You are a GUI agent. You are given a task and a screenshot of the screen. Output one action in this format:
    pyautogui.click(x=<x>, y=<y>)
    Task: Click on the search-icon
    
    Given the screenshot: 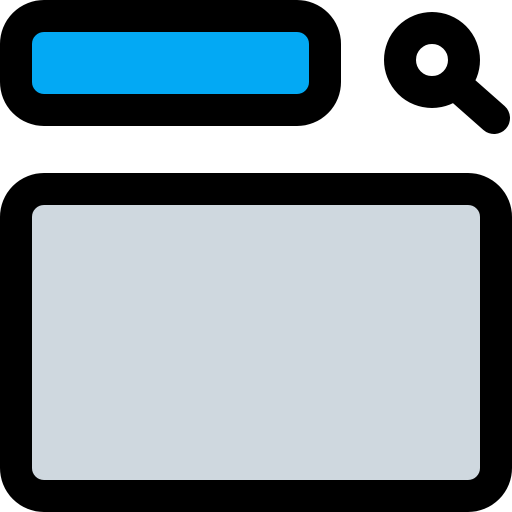 What is the action you would take?
    pyautogui.click(x=447, y=73)
    